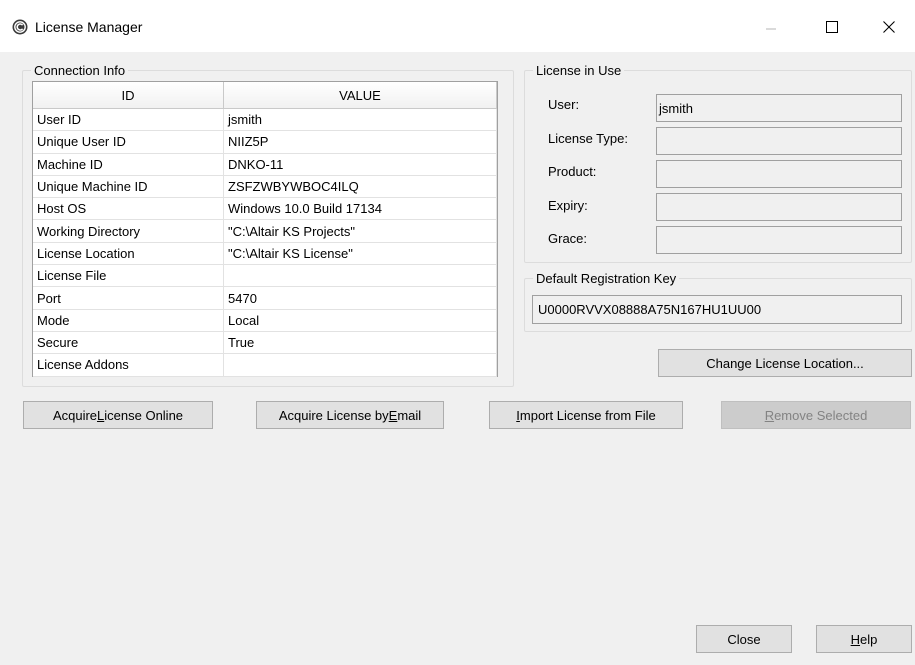 The height and width of the screenshot is (665, 915). What do you see at coordinates (779, 108) in the screenshot?
I see `user-field: jsmith` at bounding box center [779, 108].